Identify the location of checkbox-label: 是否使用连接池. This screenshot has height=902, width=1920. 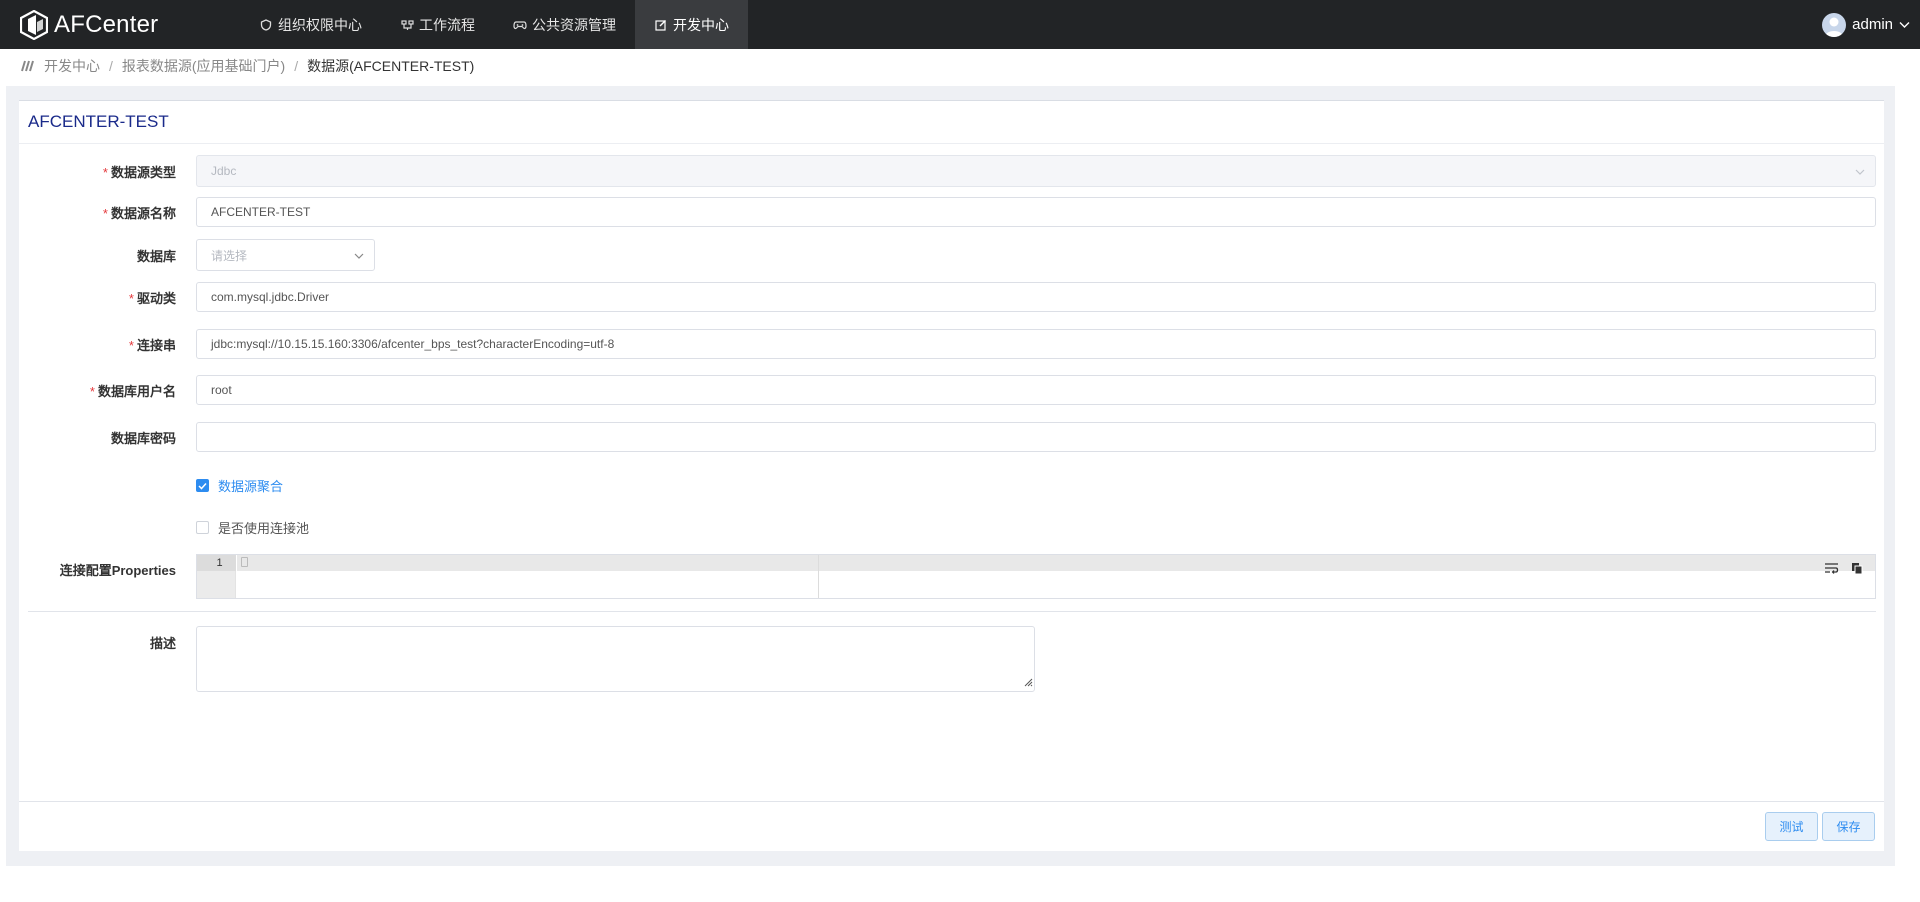
(264, 528).